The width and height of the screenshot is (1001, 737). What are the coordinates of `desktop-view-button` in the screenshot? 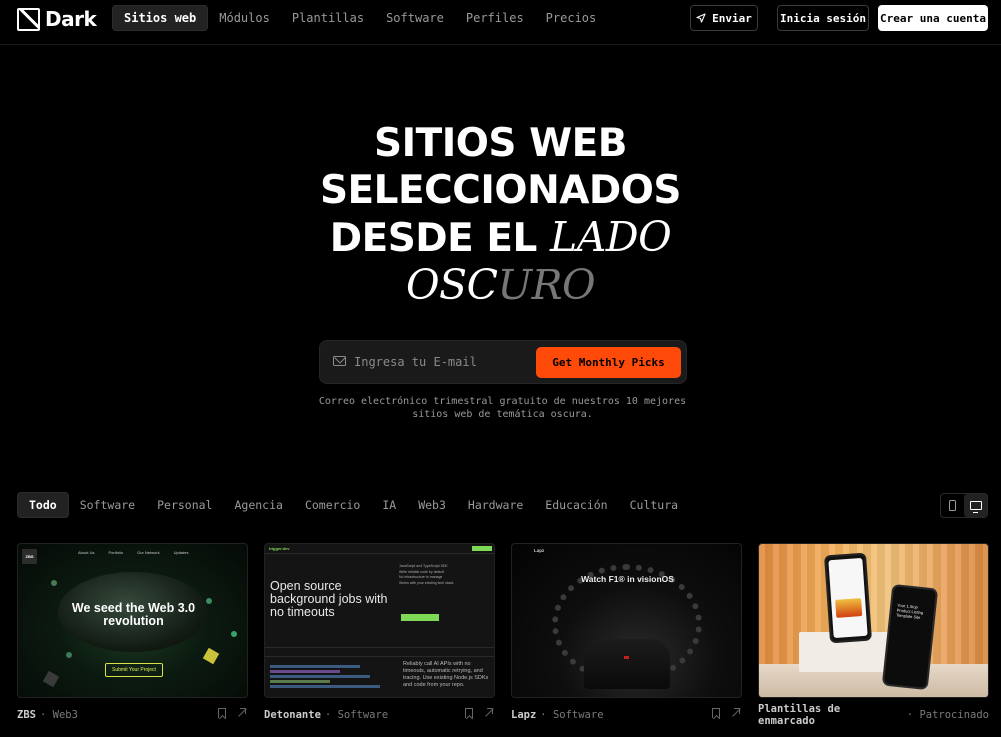 It's located at (975, 505).